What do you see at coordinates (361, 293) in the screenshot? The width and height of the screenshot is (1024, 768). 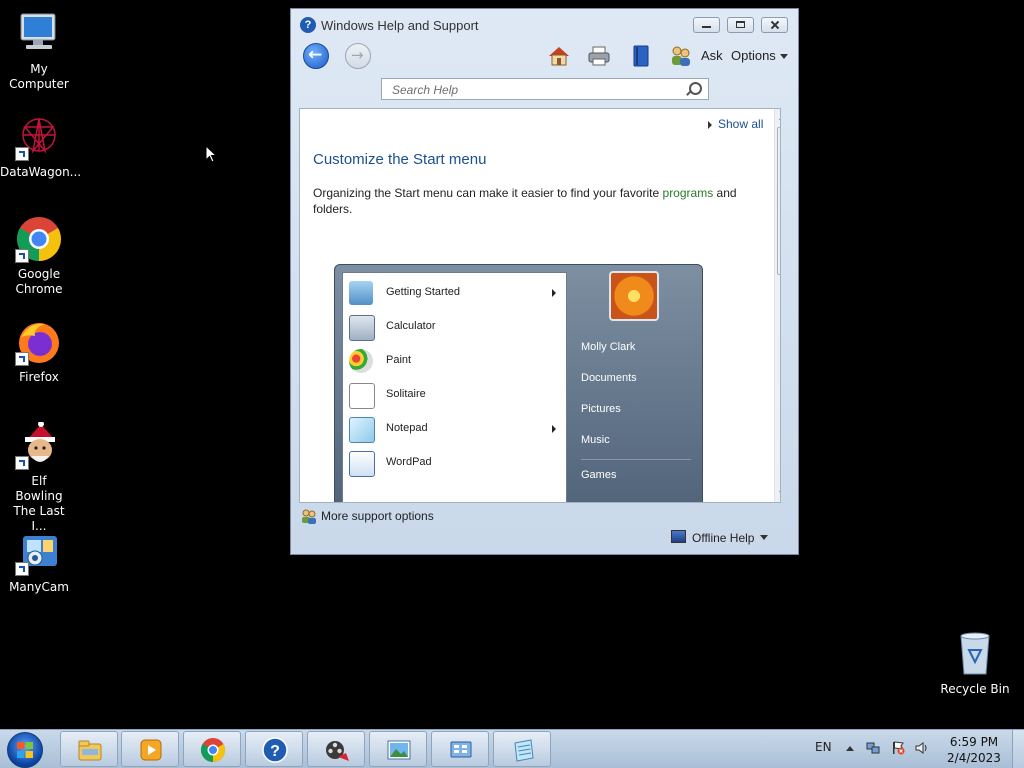 I see `getting-started-icon` at bounding box center [361, 293].